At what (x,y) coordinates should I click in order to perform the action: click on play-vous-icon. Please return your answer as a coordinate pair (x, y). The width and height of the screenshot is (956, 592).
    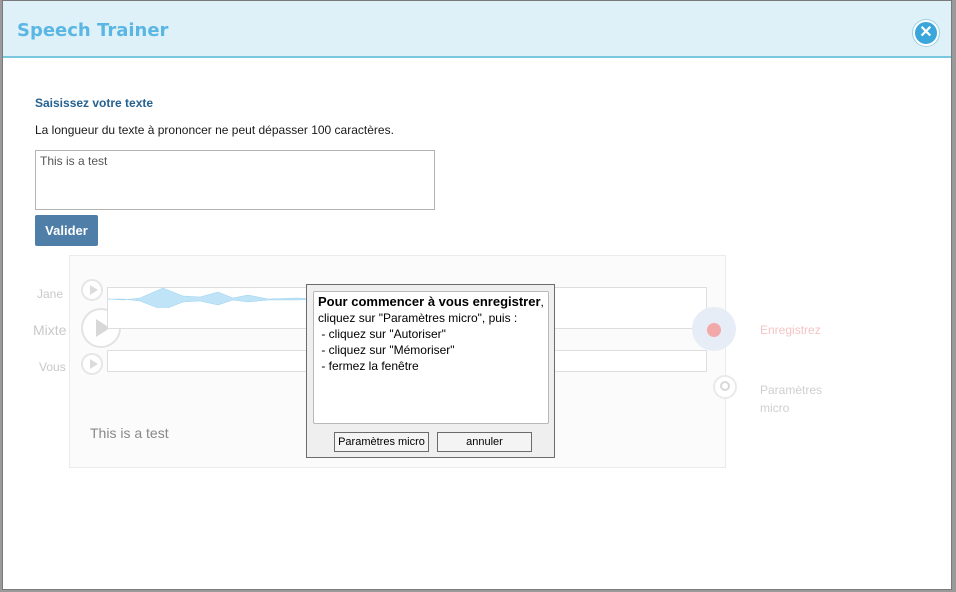
    Looking at the image, I should click on (92, 364).